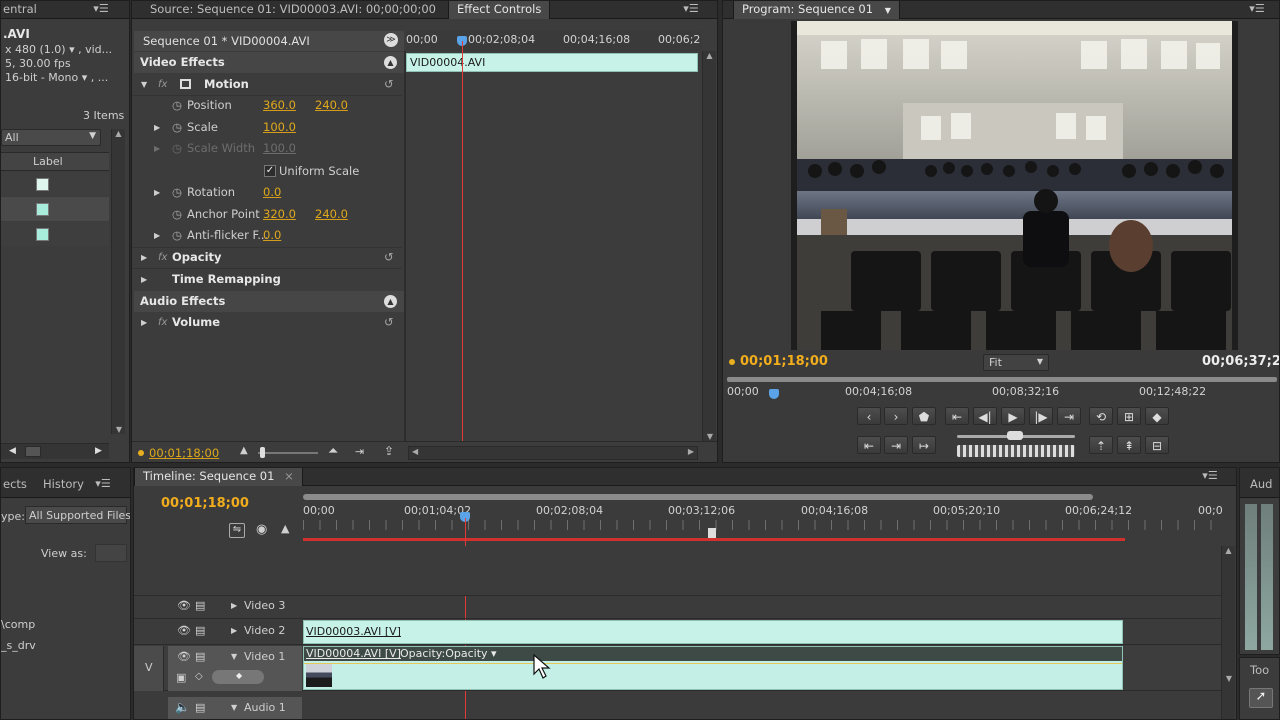 Image resolution: width=1280 pixels, height=720 pixels. What do you see at coordinates (12, 451) in the screenshot?
I see `scroll-left-icon: ◀` at bounding box center [12, 451].